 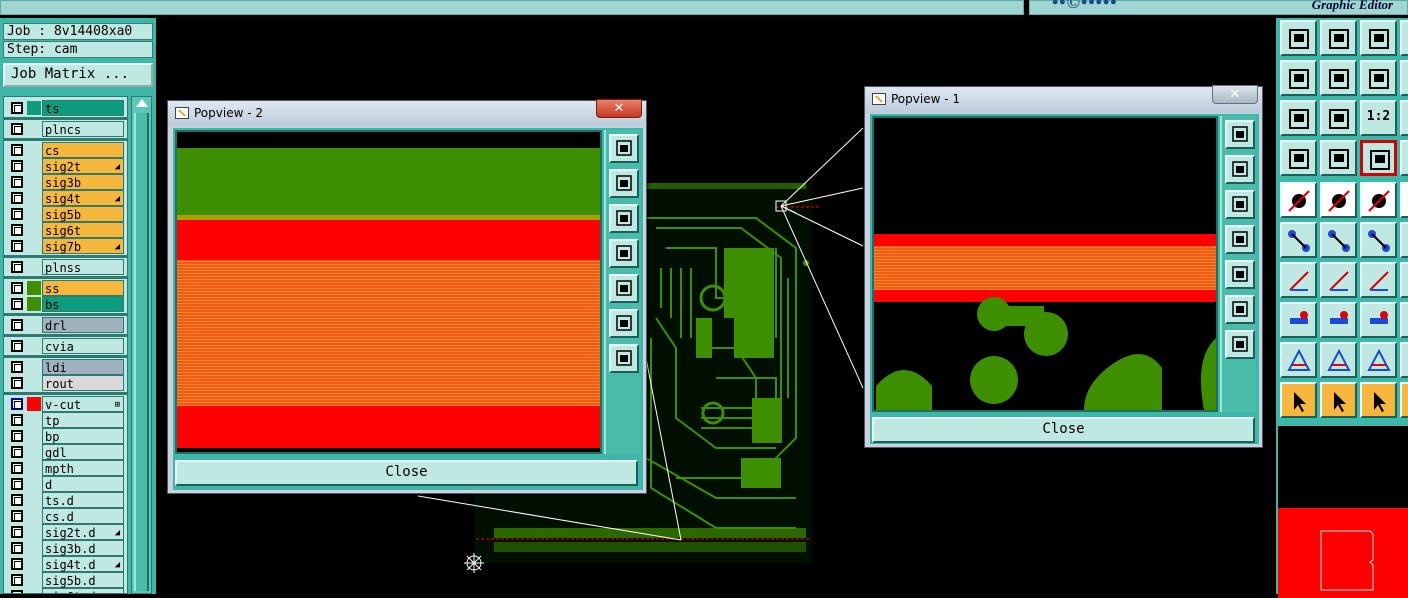 I want to click on layer-row: sig6t.d, so click(x=65, y=590).